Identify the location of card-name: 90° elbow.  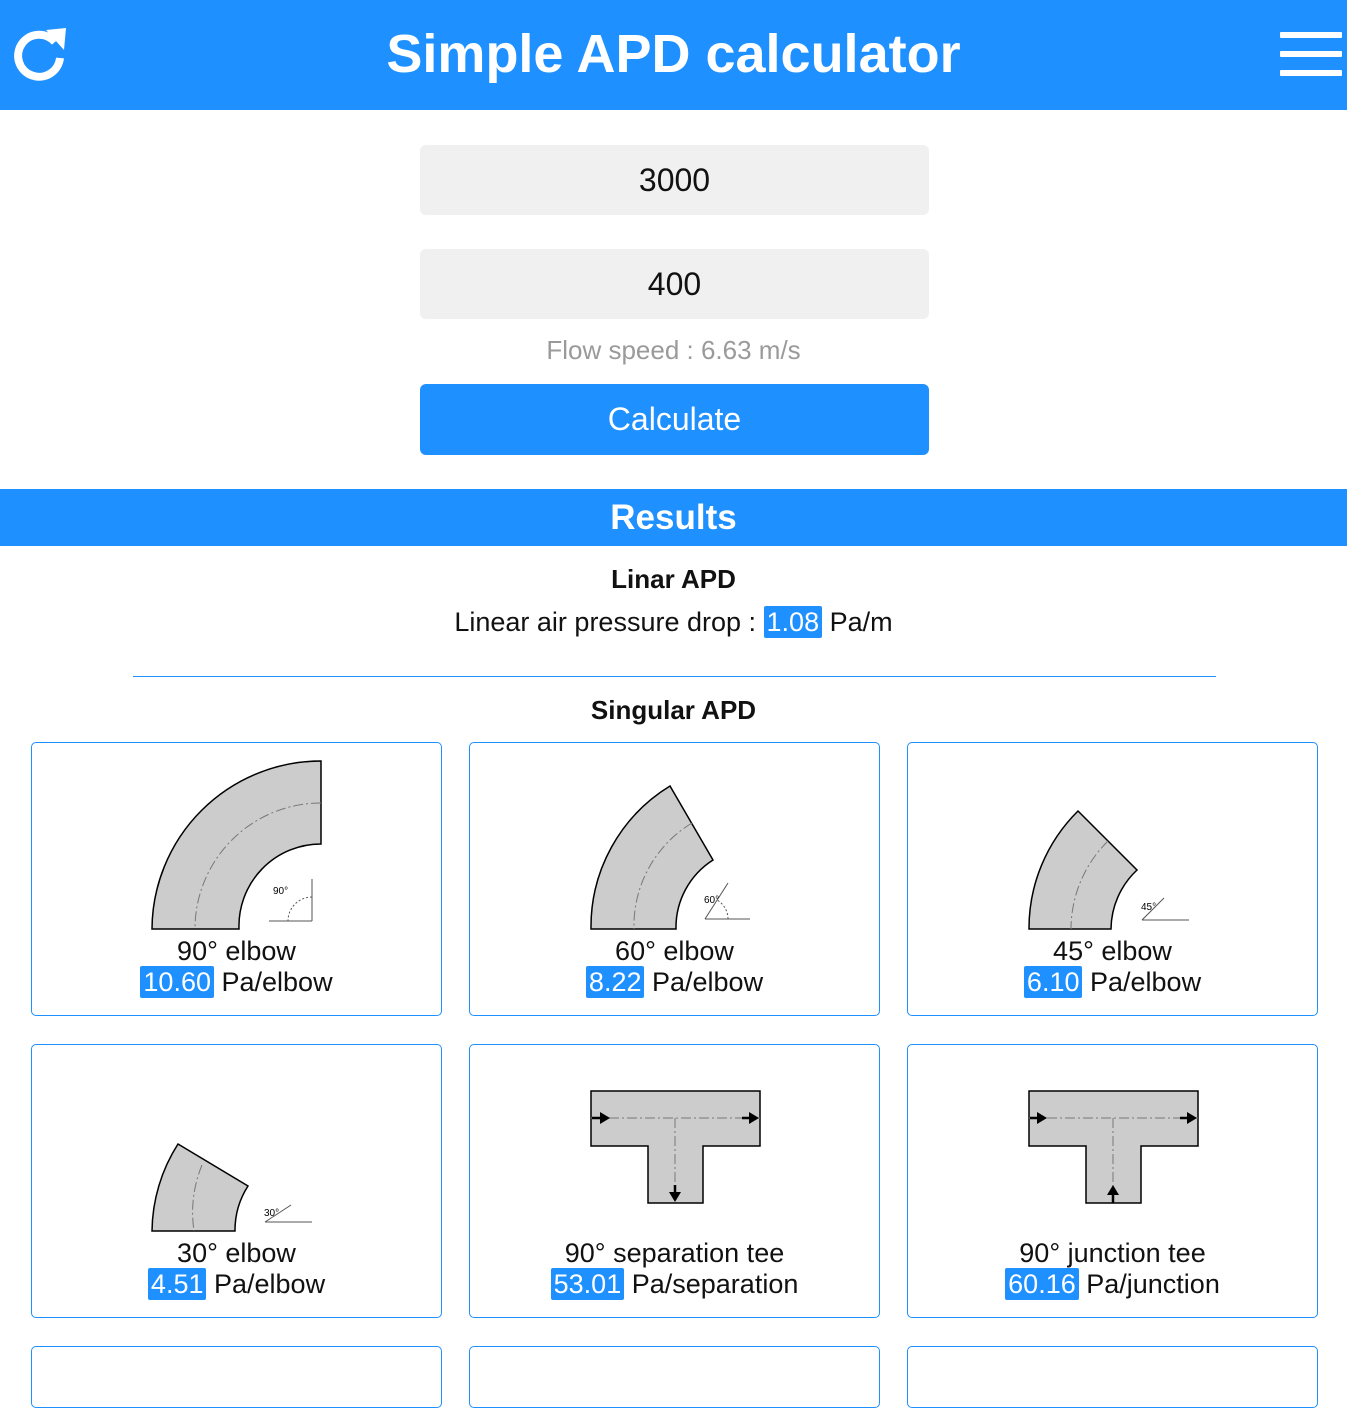
(236, 951).